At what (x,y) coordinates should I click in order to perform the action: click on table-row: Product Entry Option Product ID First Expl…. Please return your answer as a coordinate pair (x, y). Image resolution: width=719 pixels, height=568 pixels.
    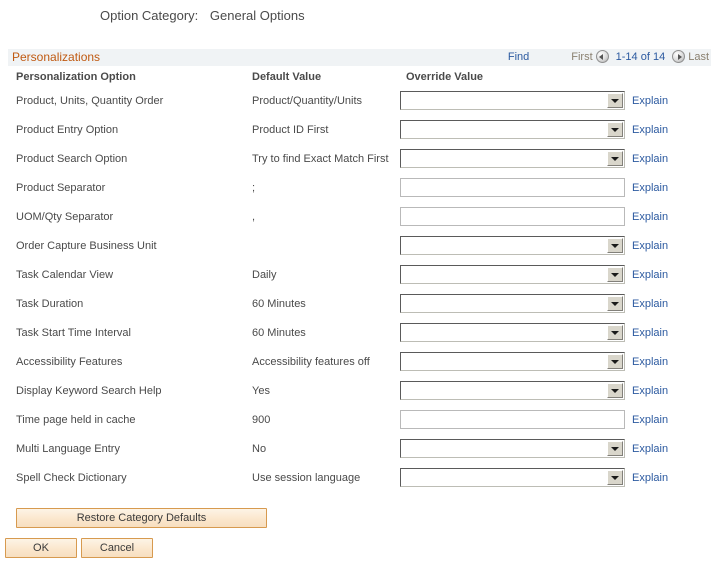
    Looking at the image, I should click on (359, 131).